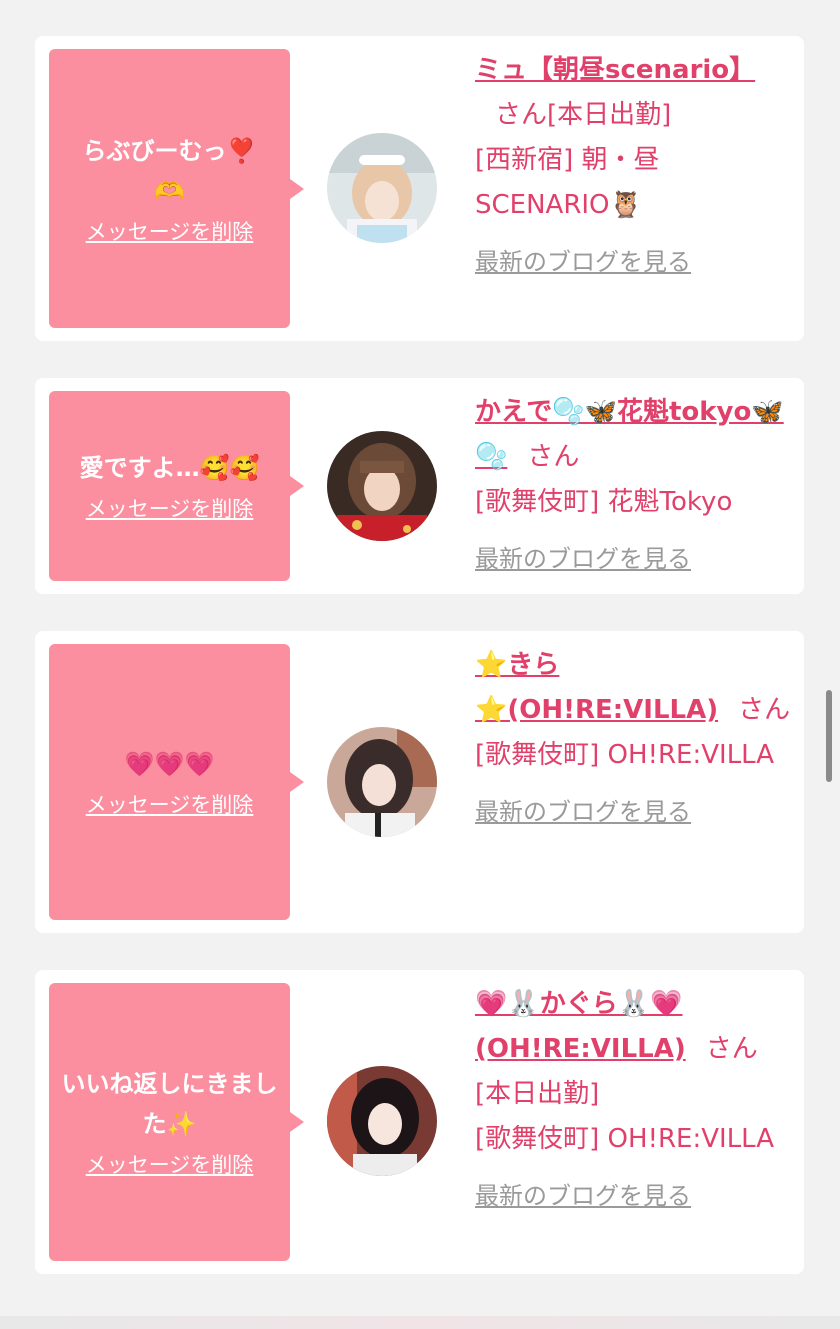 Image resolution: width=840 pixels, height=1329 pixels. Describe the element at coordinates (176, 486) in the screenshot. I see `message-bubble: 愛ですよ…🥰🥰 メッセージを削除` at that location.